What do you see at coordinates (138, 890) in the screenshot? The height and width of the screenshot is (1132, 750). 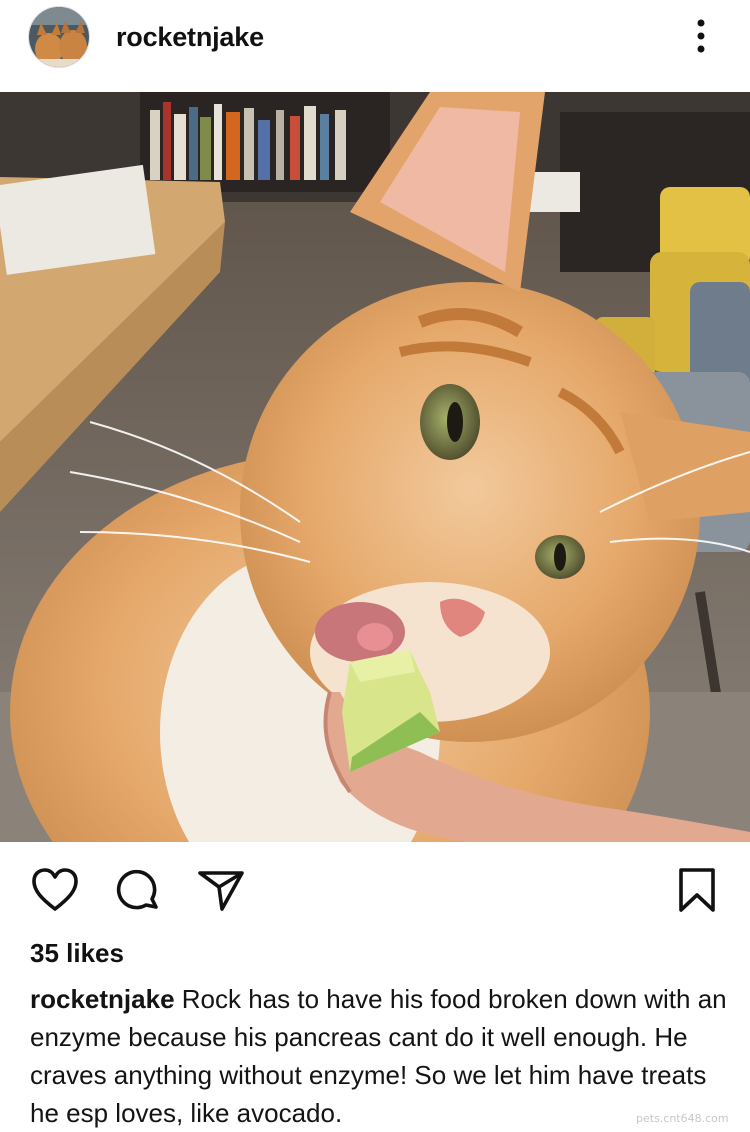 I see `comment-icon` at bounding box center [138, 890].